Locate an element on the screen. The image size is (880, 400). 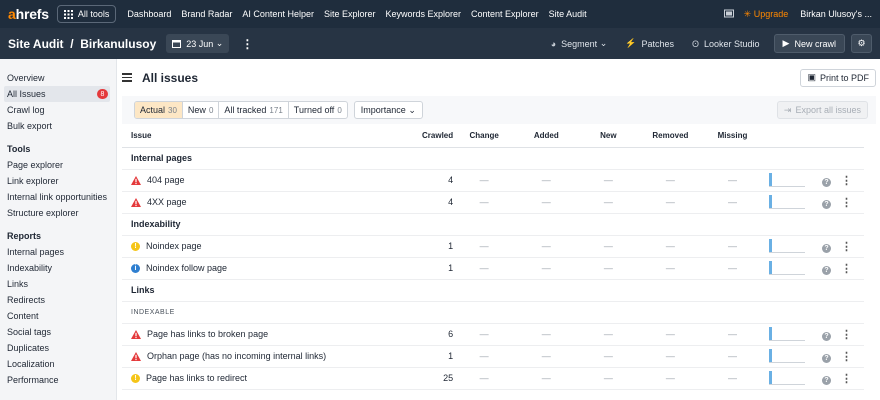
filter-turned-off: Turned off 0 is located at coordinates (318, 110).